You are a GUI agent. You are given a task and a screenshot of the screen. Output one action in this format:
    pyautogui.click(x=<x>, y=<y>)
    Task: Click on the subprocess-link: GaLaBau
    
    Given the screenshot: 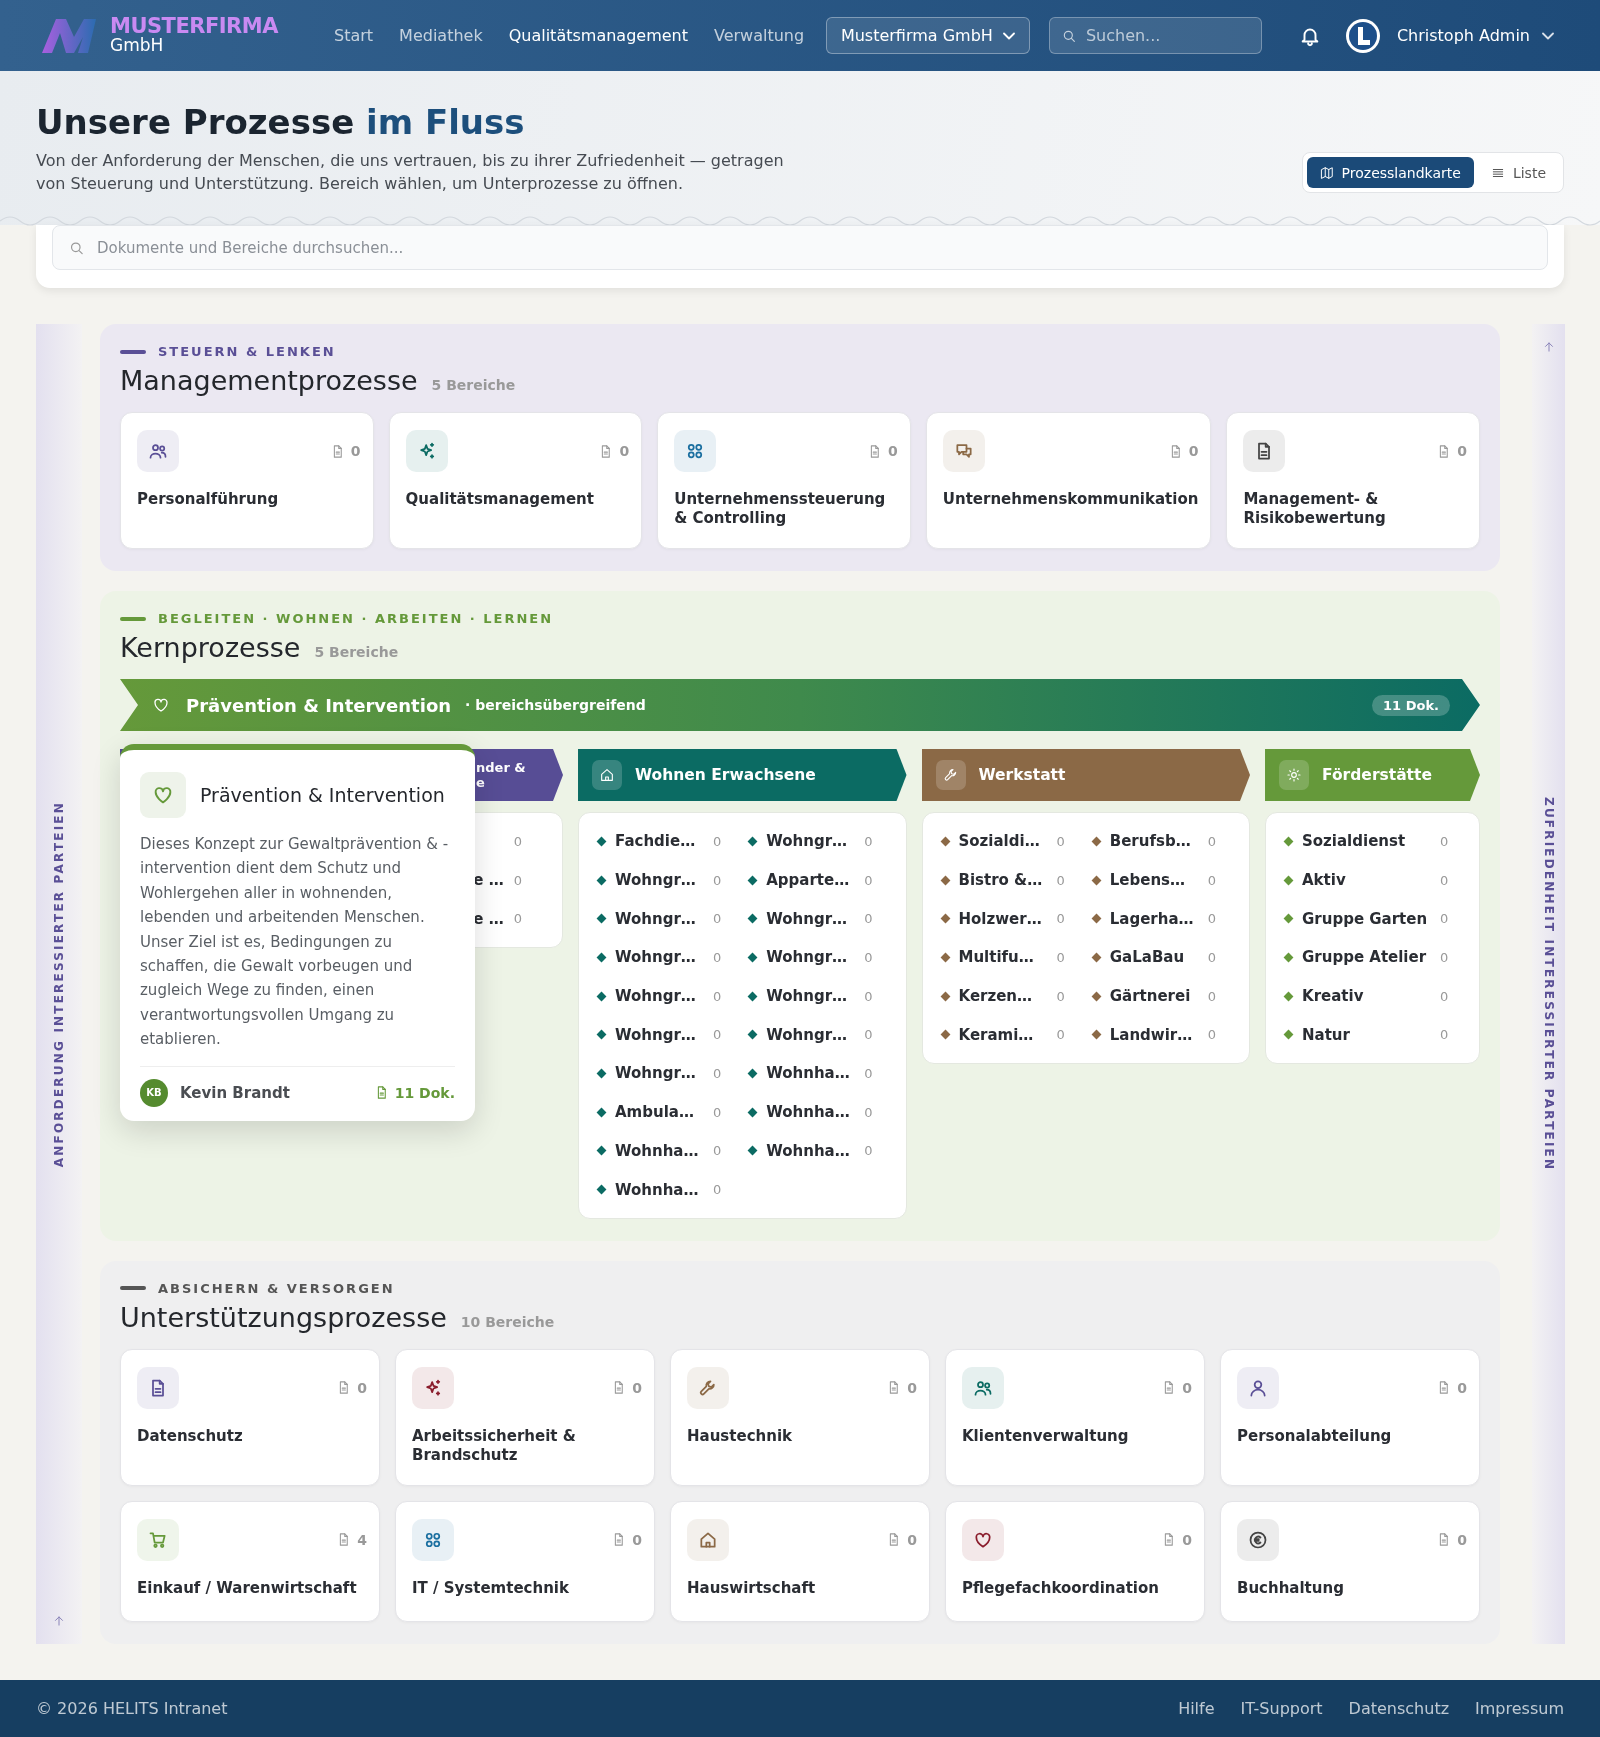 What is the action you would take?
    pyautogui.click(x=1153, y=957)
    